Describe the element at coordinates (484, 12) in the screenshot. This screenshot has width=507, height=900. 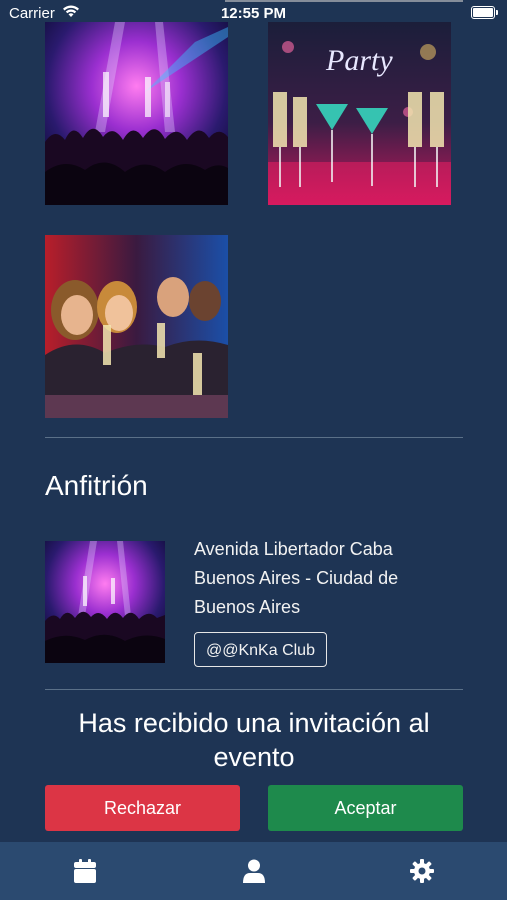
I see `battery-icon` at that location.